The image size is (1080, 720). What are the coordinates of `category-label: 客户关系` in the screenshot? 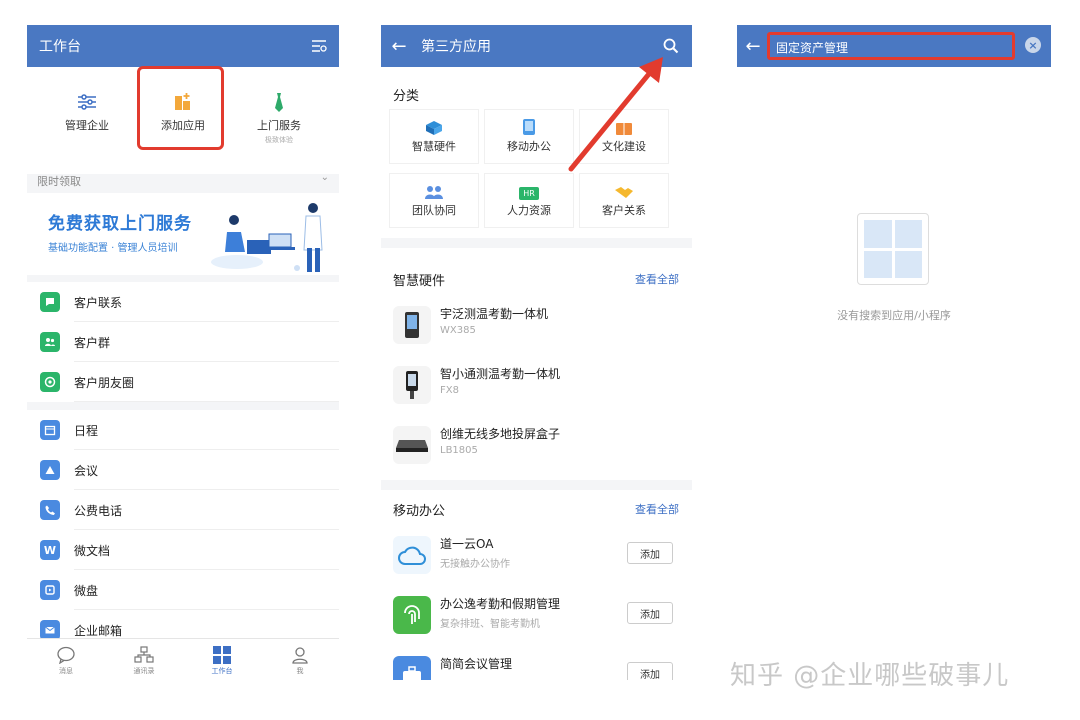 It's located at (624, 210).